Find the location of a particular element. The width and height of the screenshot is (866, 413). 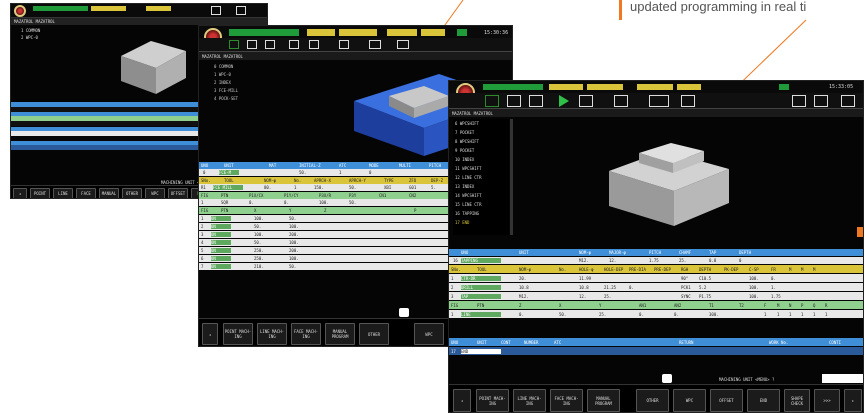

view-icon is located at coordinates (799, 101).